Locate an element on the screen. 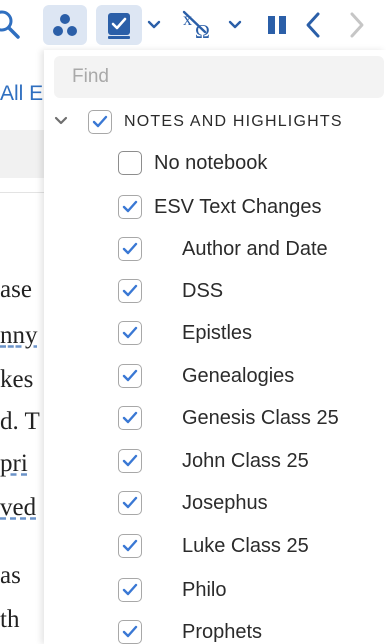 The height and width of the screenshot is (644, 386). notebook-label: Prophets is located at coordinates (222, 631).